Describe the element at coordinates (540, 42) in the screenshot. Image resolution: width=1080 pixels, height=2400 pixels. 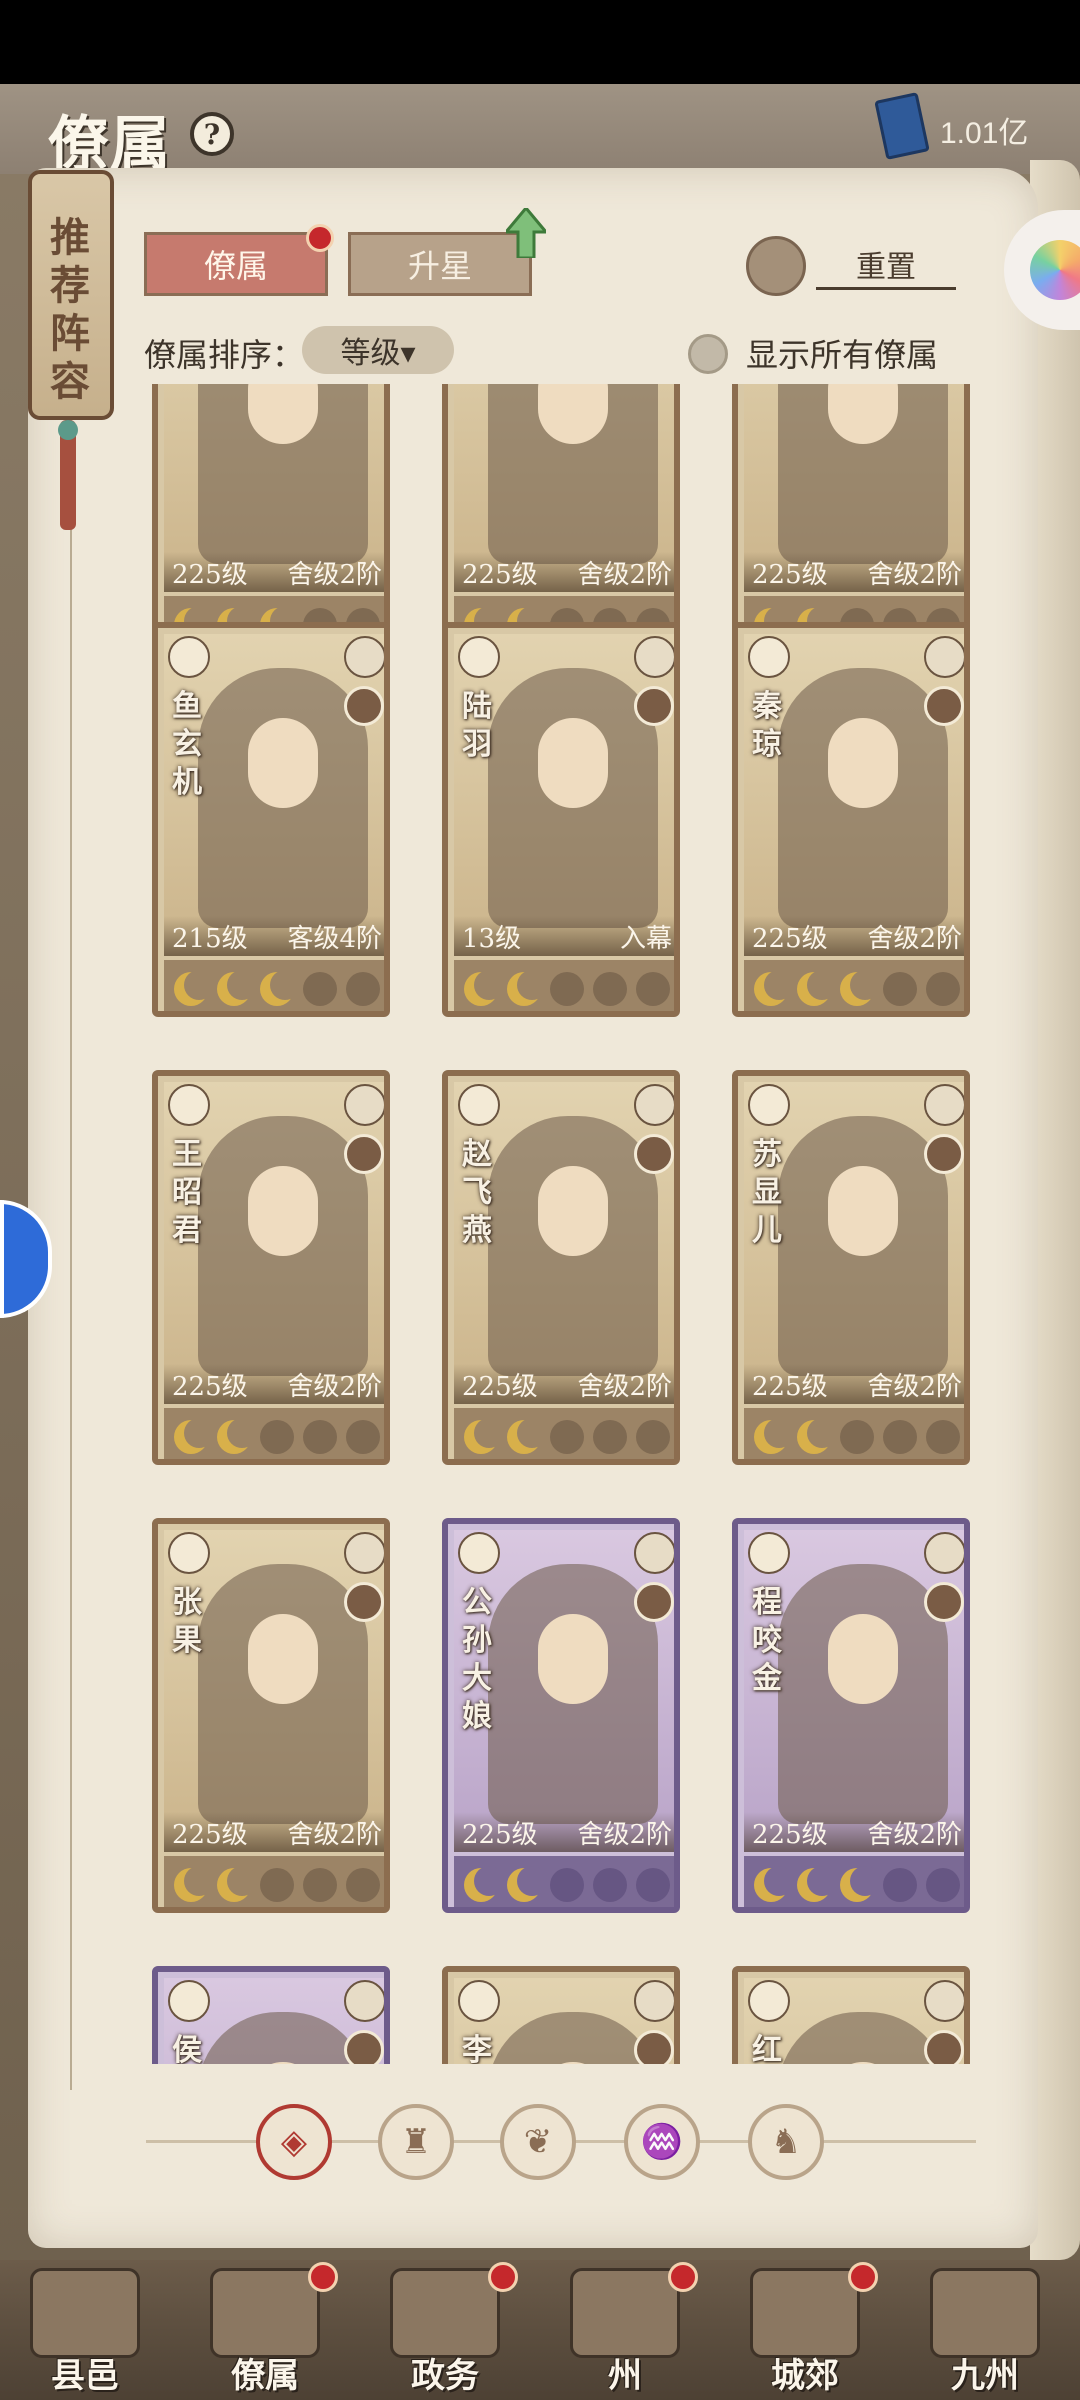
I see `status-bar` at that location.